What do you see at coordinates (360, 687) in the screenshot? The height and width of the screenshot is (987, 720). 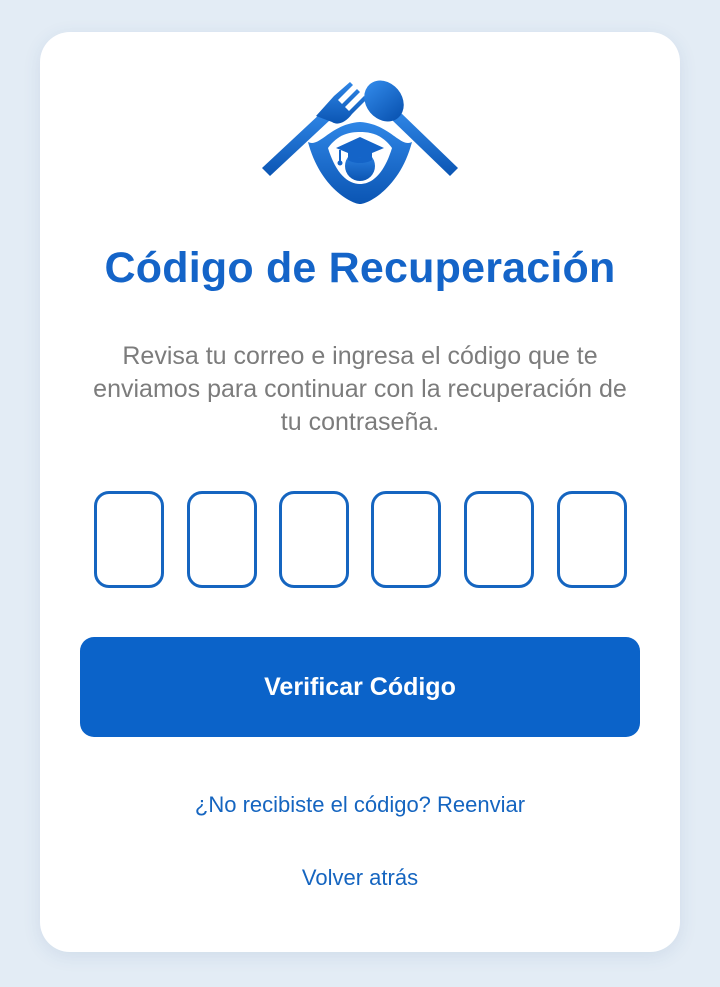 I see `verify-code-button: Verificar Código` at bounding box center [360, 687].